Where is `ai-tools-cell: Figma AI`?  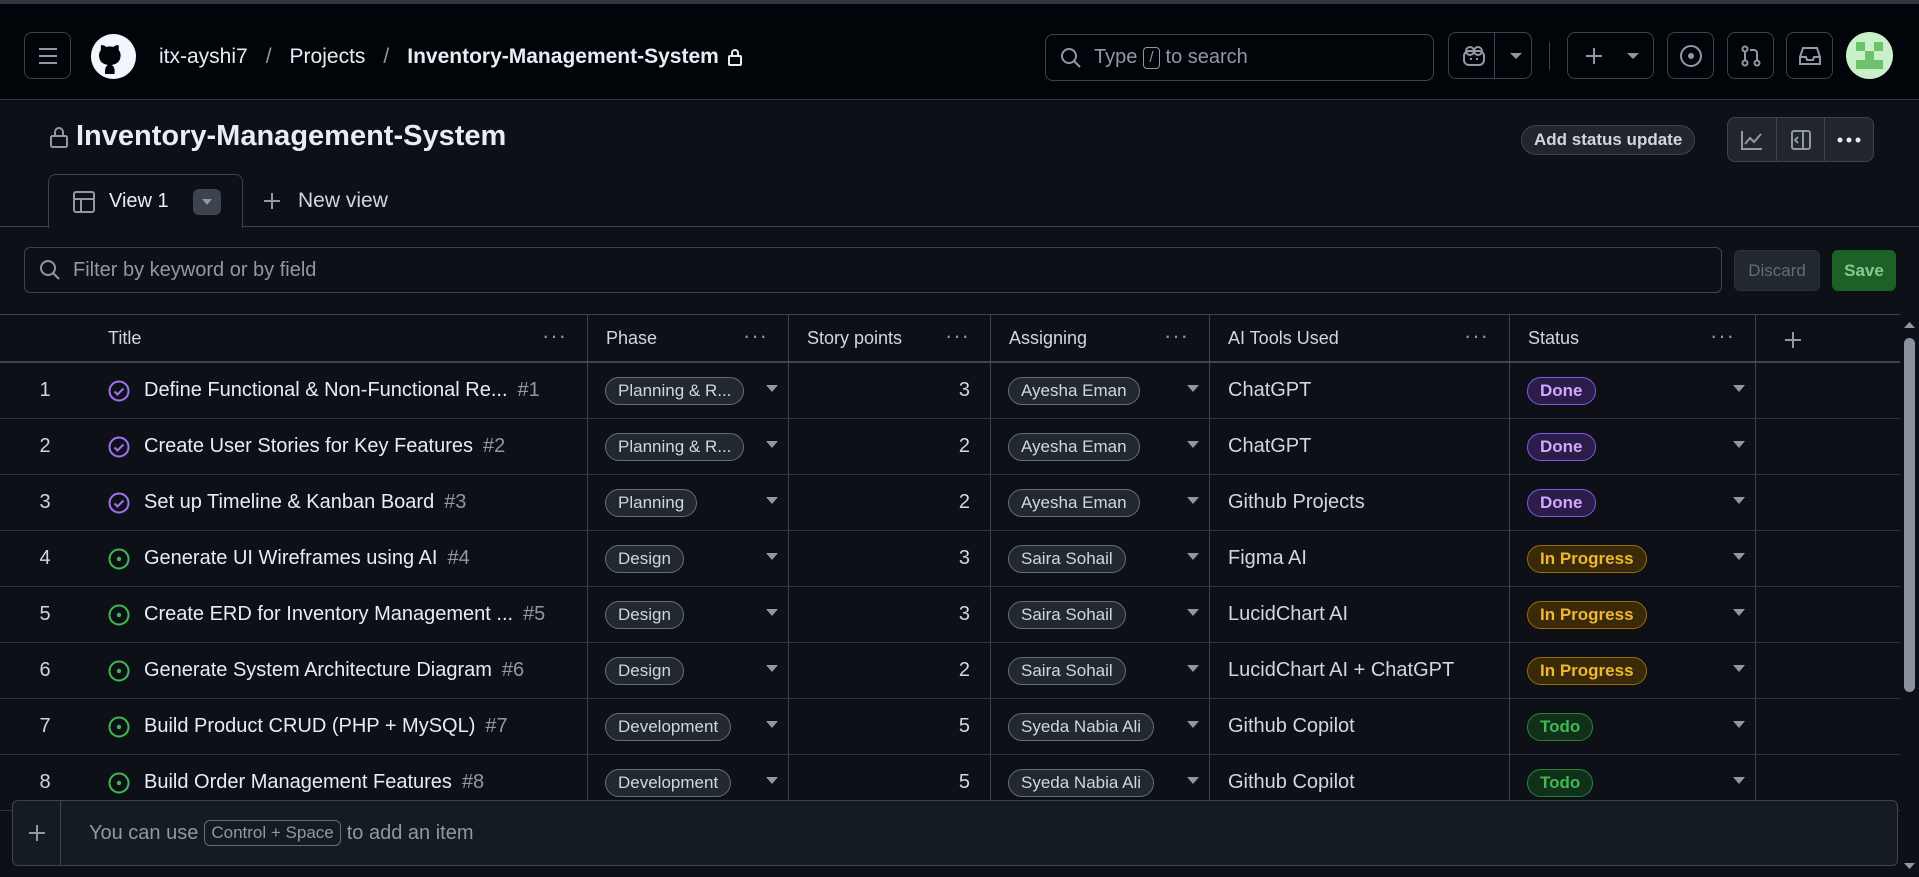
ai-tools-cell: Figma AI is located at coordinates (1360, 558).